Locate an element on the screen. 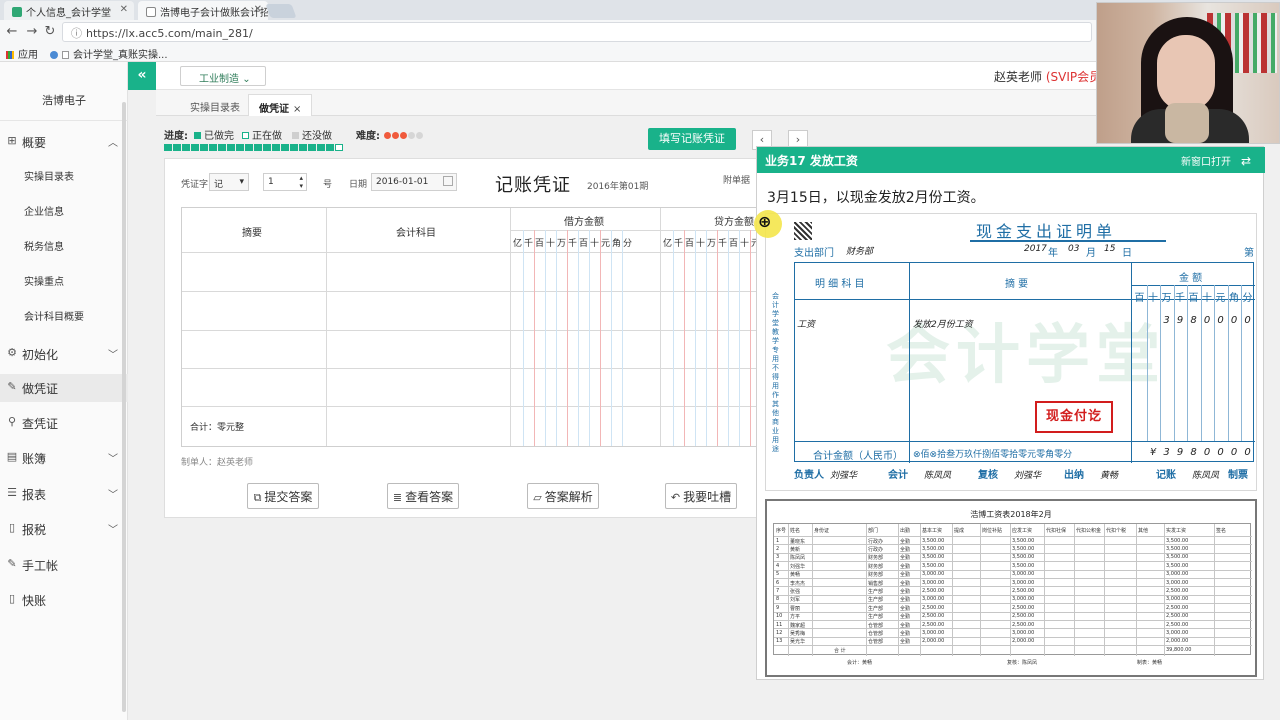 This screenshot has width=1280, height=720. browser-tabbar: 个人信息_会计学堂 ✕ 浩博电子会计做账会计招 ✕ is located at coordinates (640, 10).